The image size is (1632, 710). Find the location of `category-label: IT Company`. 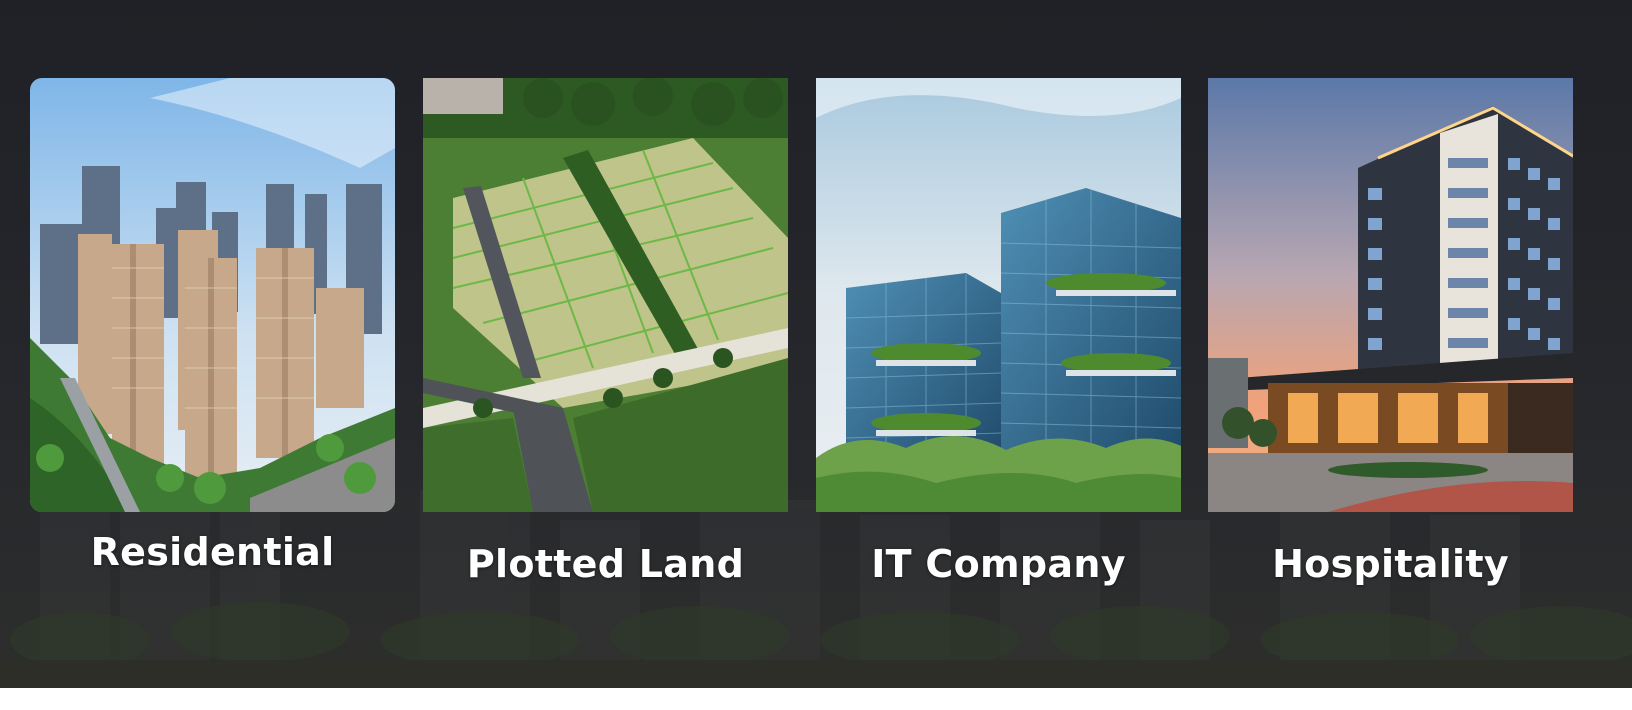

category-label: IT Company is located at coordinates (998, 564).